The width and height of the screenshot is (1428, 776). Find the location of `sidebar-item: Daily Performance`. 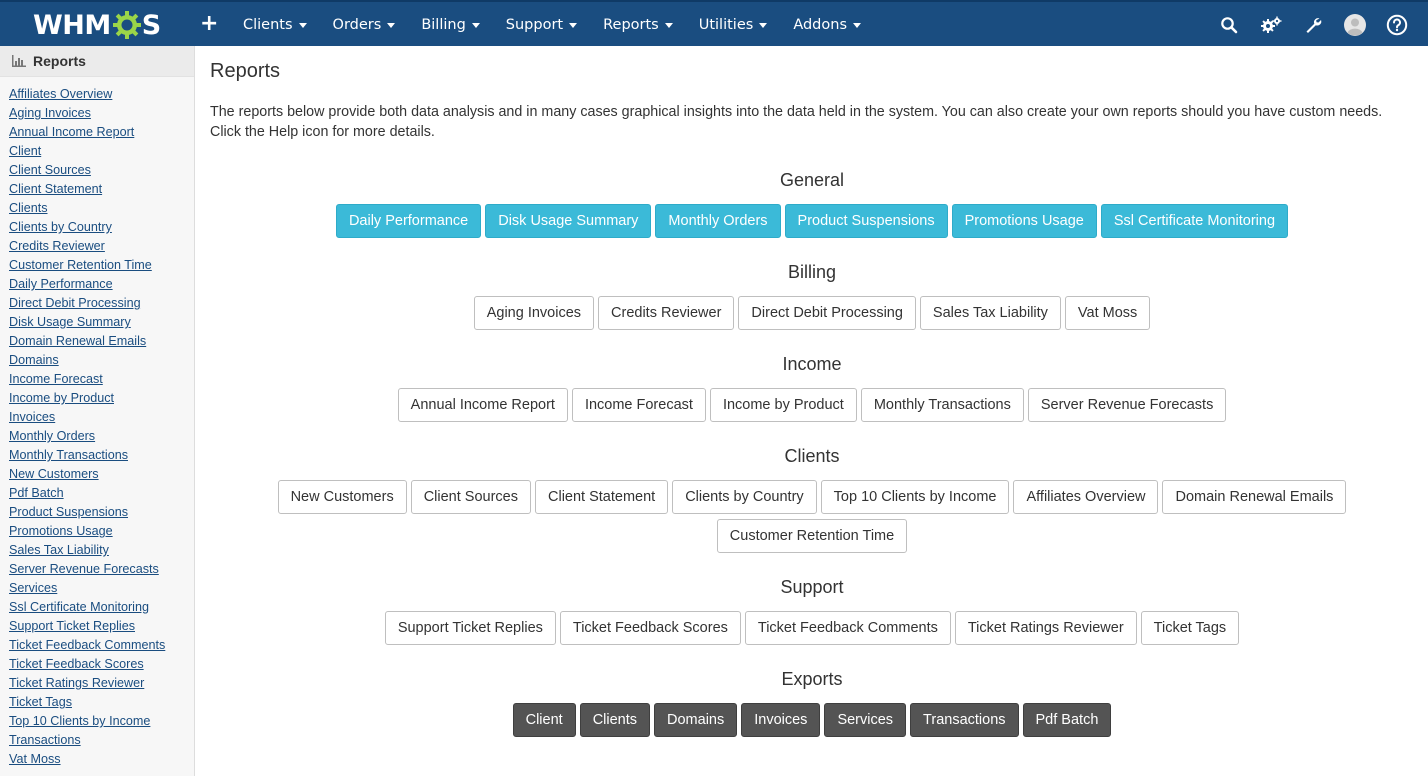

sidebar-item: Daily Performance is located at coordinates (101, 282).